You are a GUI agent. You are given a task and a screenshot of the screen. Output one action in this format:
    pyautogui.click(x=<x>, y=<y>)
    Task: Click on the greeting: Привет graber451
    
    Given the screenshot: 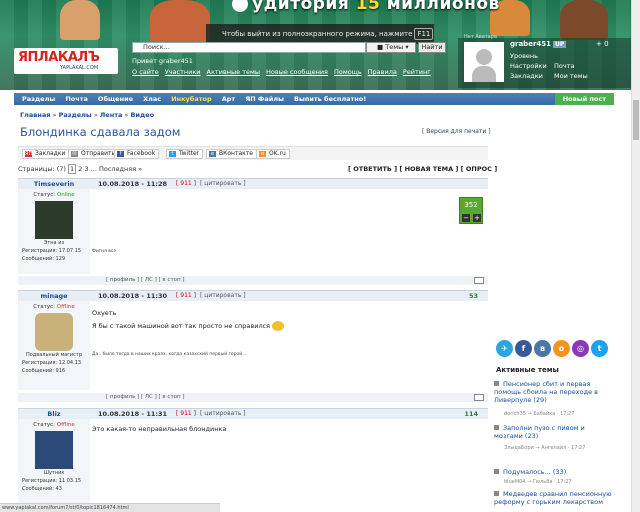 What is the action you would take?
    pyautogui.click(x=162, y=61)
    